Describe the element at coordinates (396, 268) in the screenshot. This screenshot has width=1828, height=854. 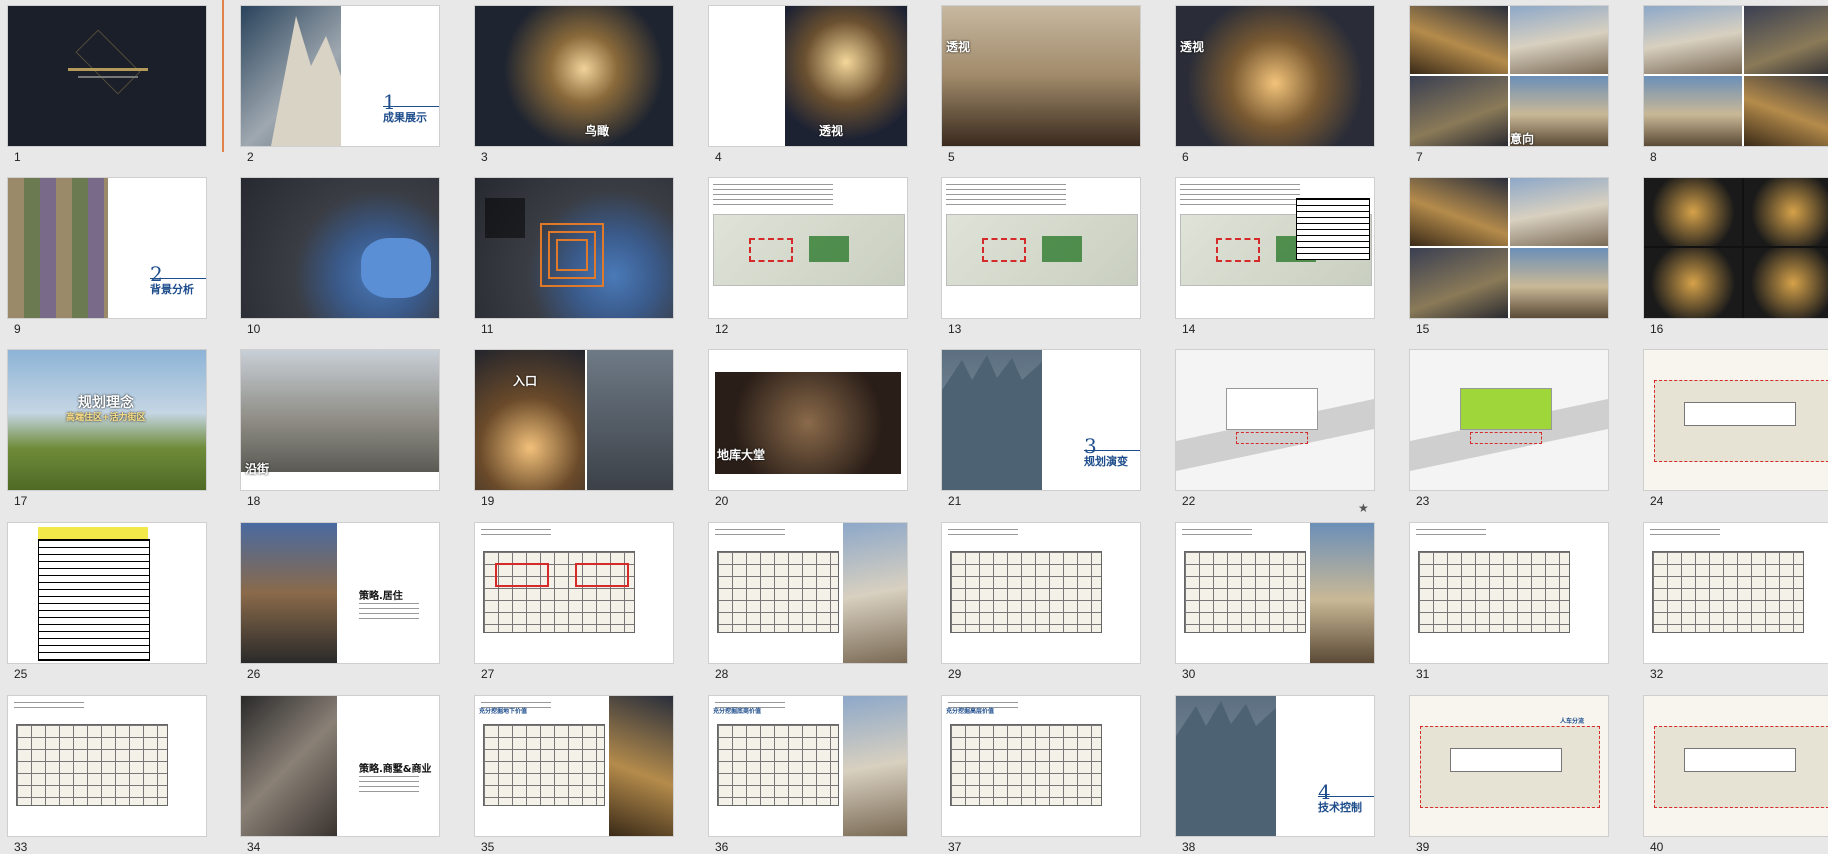
I see `water-area` at that location.